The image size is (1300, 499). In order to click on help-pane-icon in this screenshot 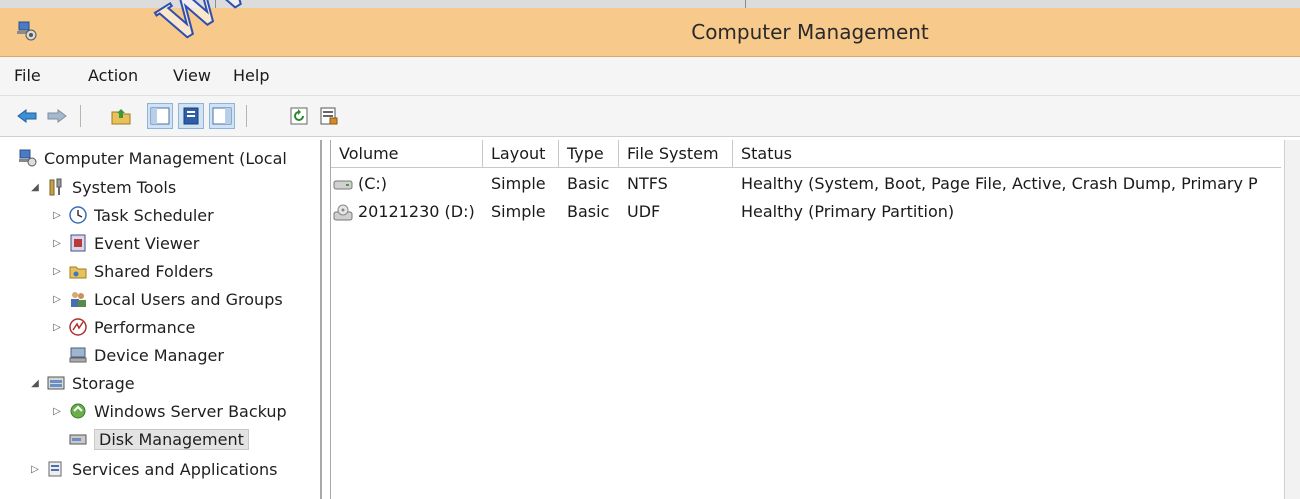, I will do `click(222, 116)`.